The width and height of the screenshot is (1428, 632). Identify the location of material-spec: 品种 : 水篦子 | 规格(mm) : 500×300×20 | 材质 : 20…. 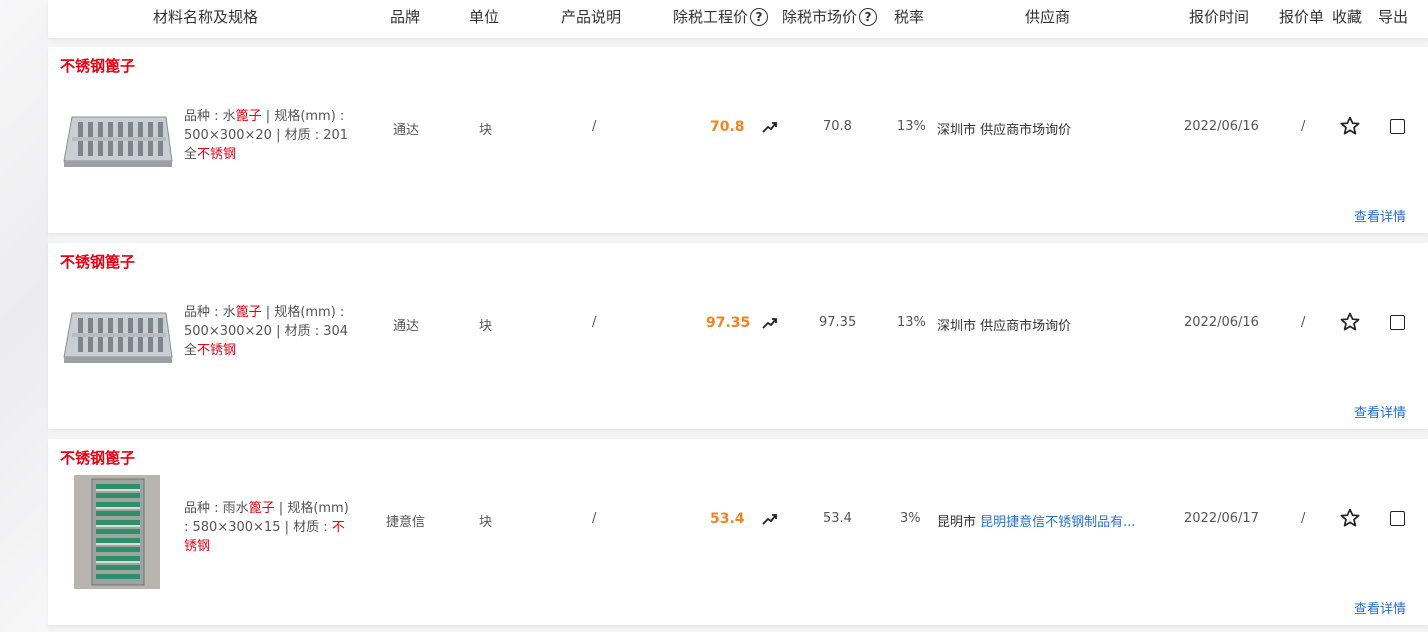
(266, 135).